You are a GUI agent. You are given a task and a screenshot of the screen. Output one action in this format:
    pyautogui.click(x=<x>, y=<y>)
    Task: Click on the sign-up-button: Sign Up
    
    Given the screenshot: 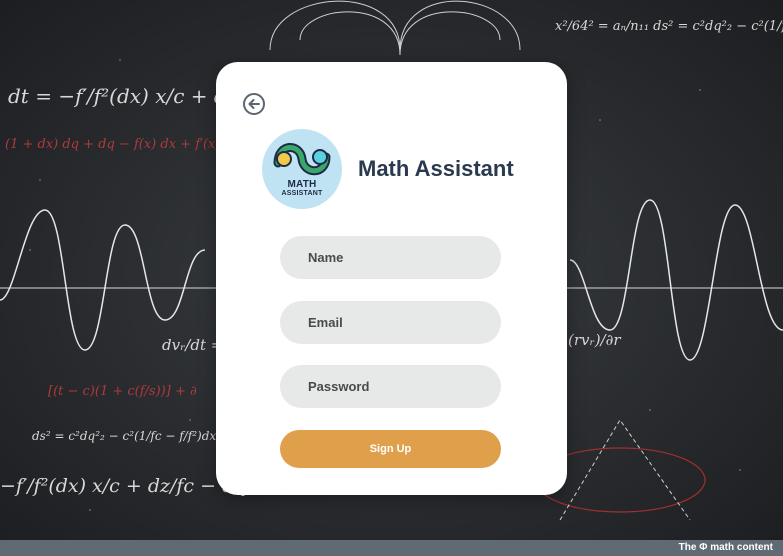 What is the action you would take?
    pyautogui.click(x=390, y=449)
    